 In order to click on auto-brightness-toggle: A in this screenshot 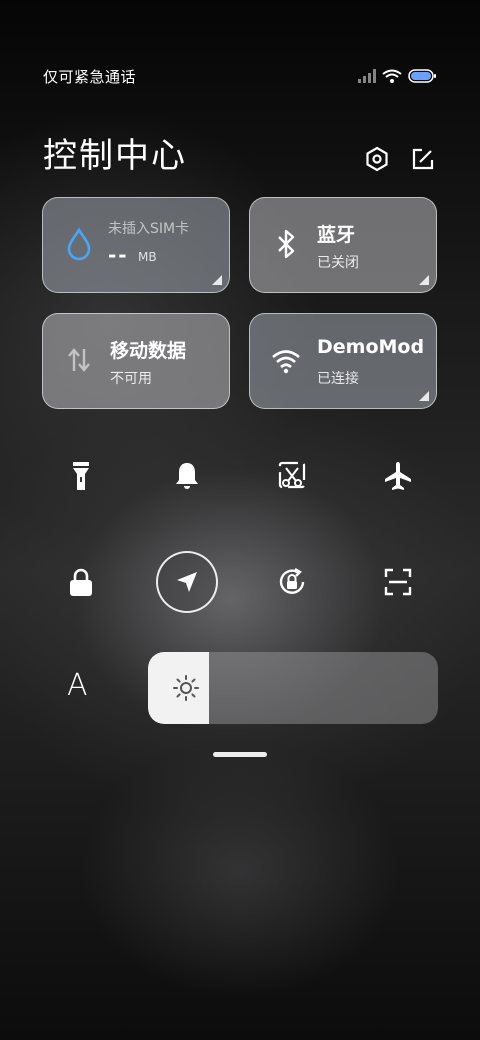, I will do `click(77, 685)`.